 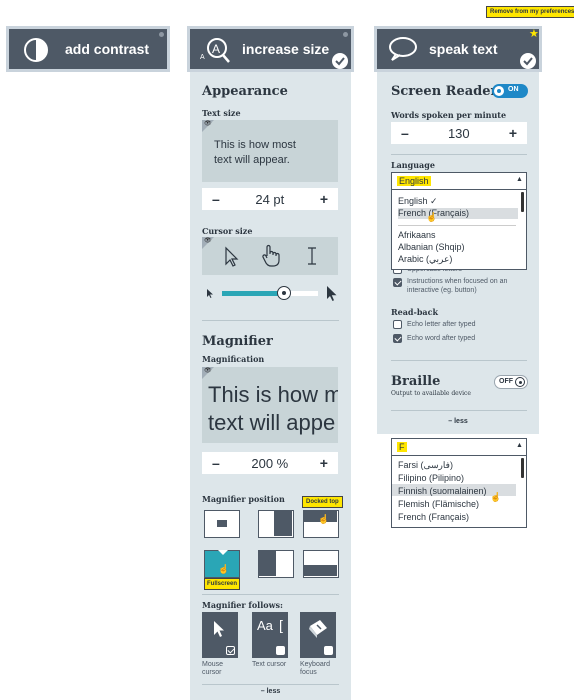 I want to click on screen-reader-heading: Screen Reader, so click(x=444, y=91).